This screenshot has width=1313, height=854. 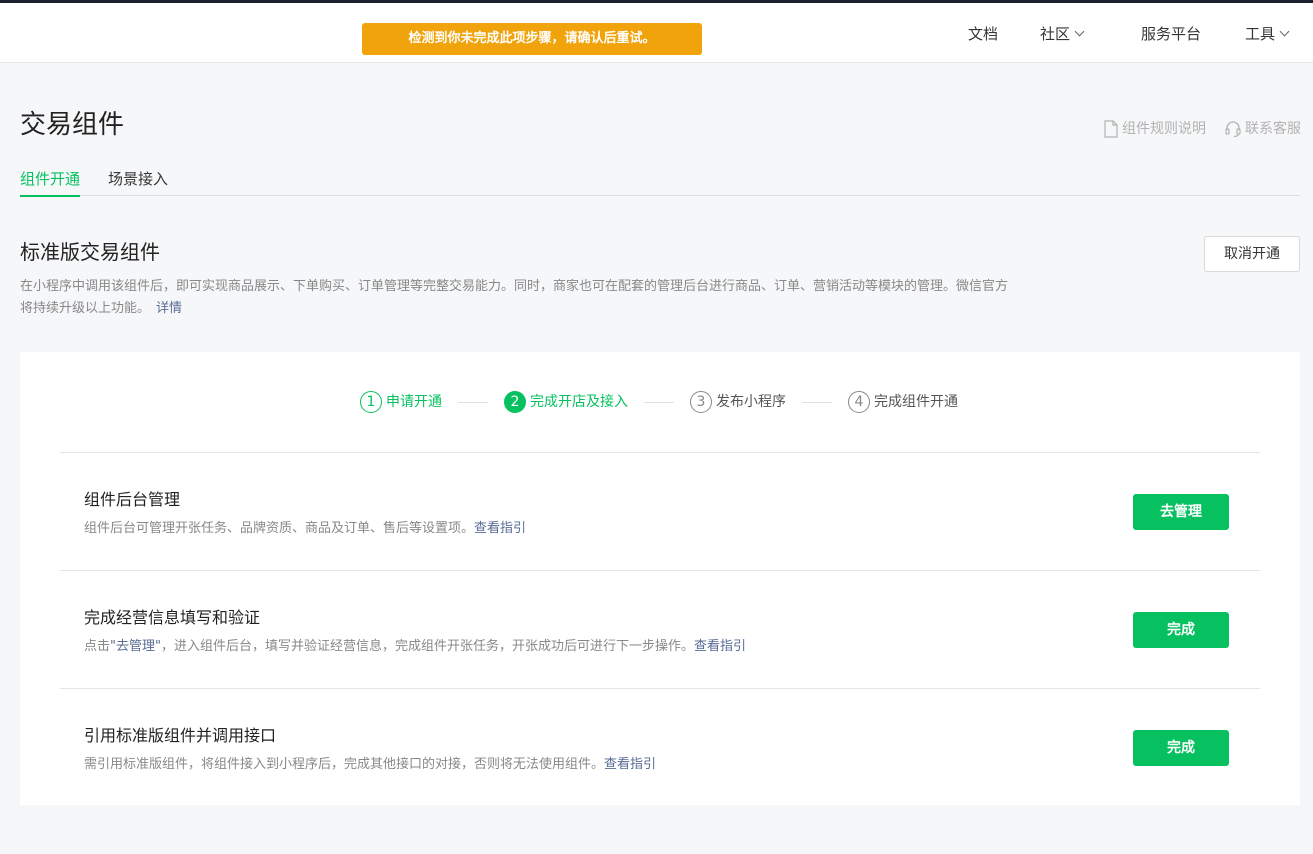 I want to click on warning-toast: 检测到你未完成此项步骤，请确认后重试。, so click(x=532, y=39).